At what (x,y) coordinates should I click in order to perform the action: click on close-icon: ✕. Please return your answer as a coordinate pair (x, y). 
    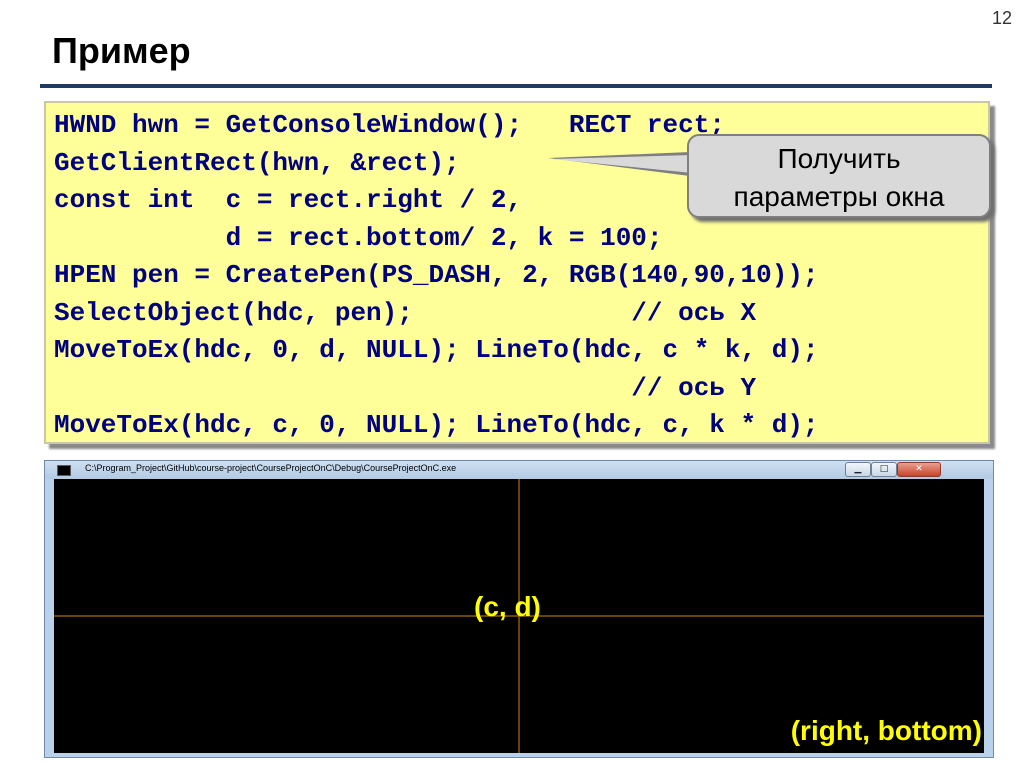
    Looking at the image, I should click on (919, 469).